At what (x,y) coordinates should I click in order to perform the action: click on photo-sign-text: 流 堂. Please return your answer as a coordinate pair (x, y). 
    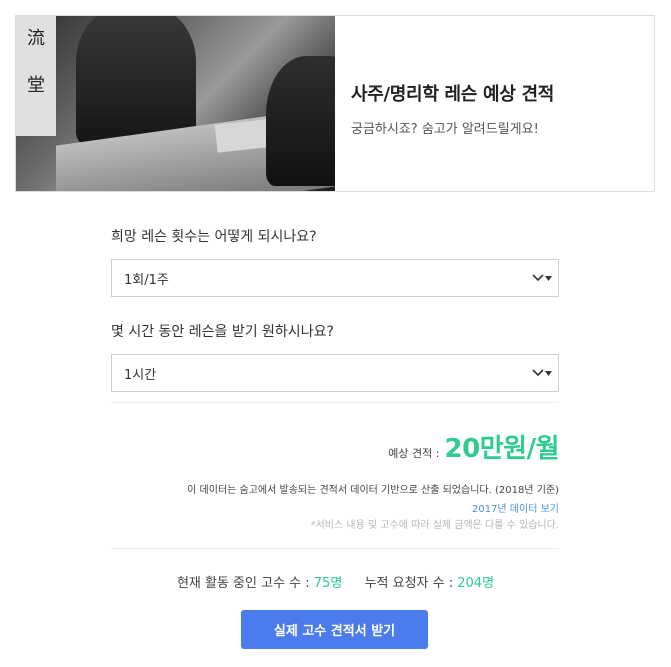
    Looking at the image, I should click on (36, 62).